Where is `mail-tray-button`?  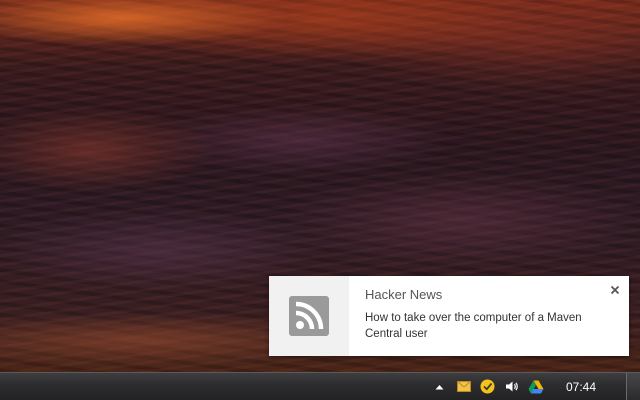 mail-tray-button is located at coordinates (464, 387).